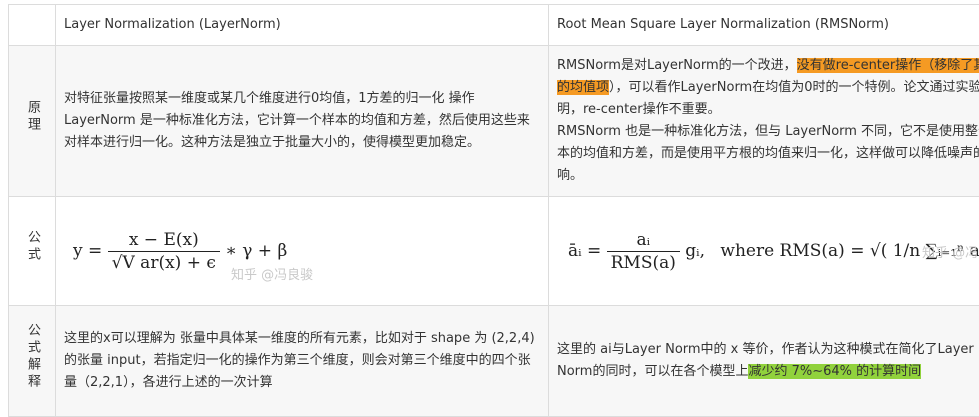 The height and width of the screenshot is (417, 979). I want to click on layernorm-formula-denominator: √V ar(x) + ϵ, so click(164, 263).